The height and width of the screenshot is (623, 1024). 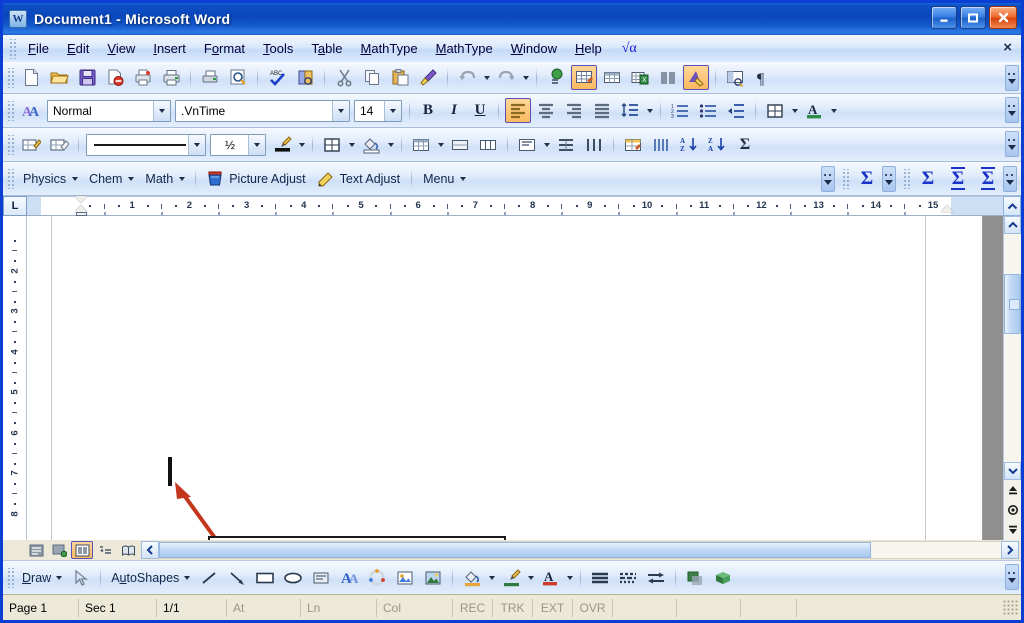 I want to click on insert-table-dropdown-icon, so click(x=440, y=145).